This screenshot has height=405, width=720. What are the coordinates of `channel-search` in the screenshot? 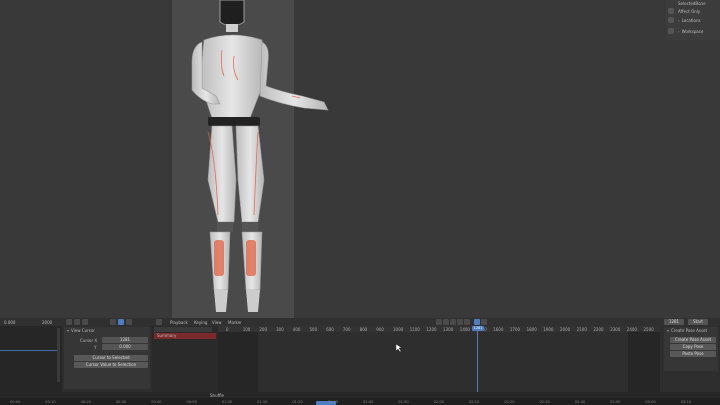 It's located at (183, 329).